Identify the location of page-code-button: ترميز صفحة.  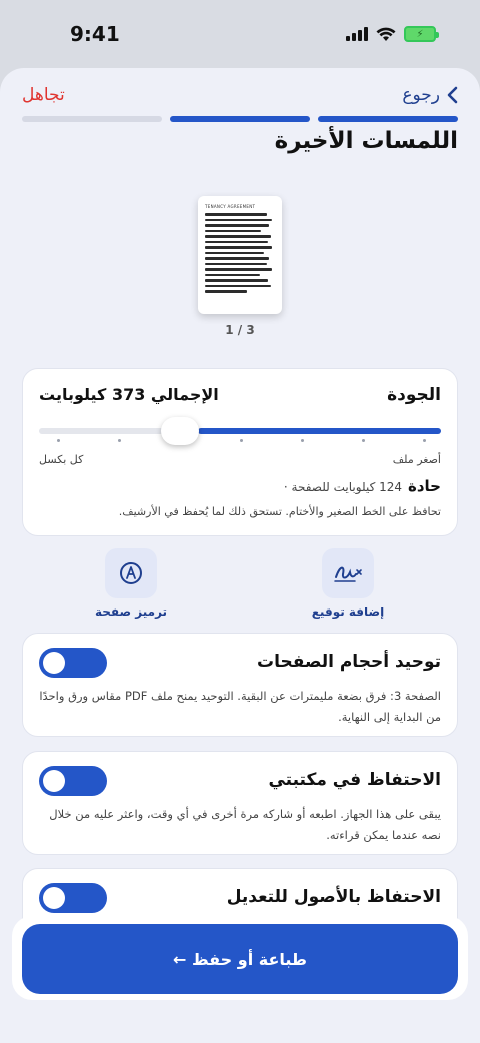
(131, 583).